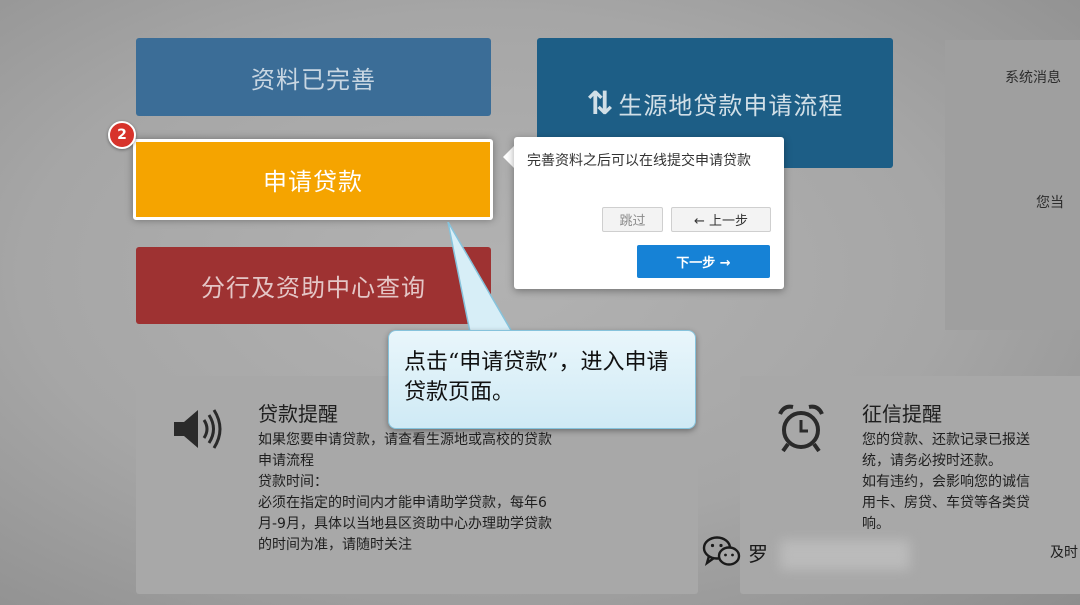 The width and height of the screenshot is (1080, 605). Describe the element at coordinates (632, 219) in the screenshot. I see `skip-button: 跳过` at that location.